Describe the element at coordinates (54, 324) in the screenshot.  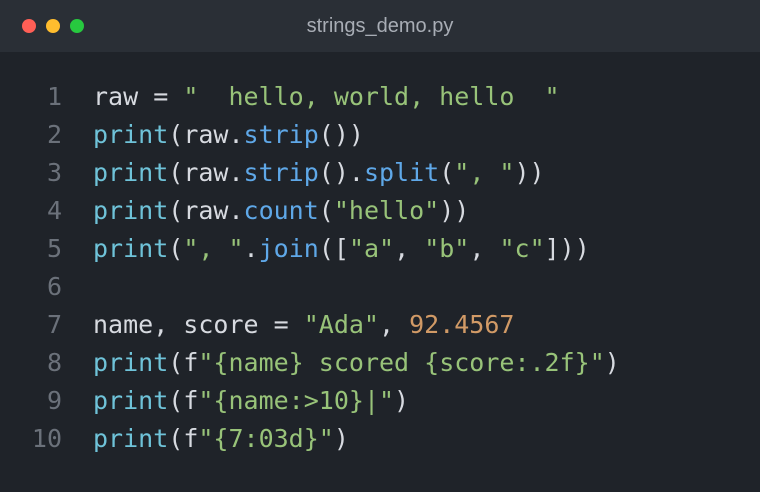
I see `line-number: 7` at that location.